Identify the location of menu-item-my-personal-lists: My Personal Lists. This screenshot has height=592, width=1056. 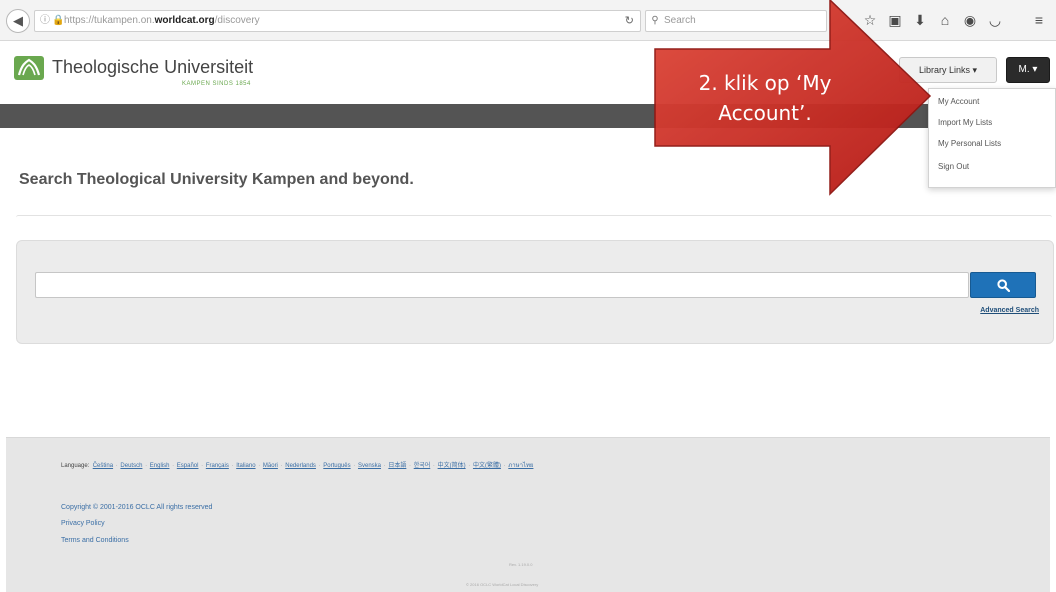
(969, 143).